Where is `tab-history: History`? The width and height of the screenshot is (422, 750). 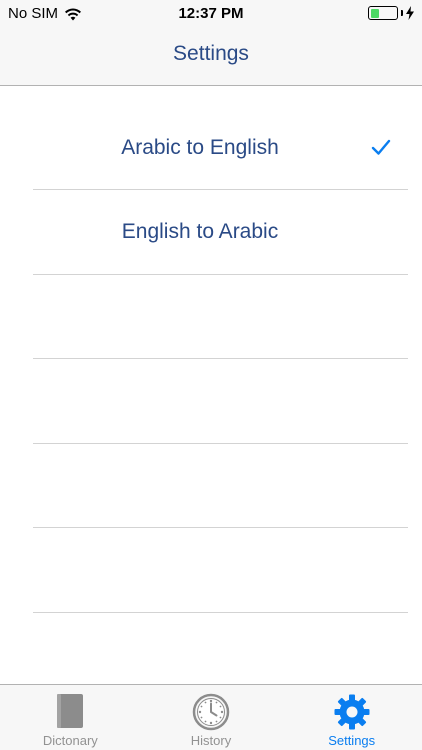
tab-history: History is located at coordinates (211, 717).